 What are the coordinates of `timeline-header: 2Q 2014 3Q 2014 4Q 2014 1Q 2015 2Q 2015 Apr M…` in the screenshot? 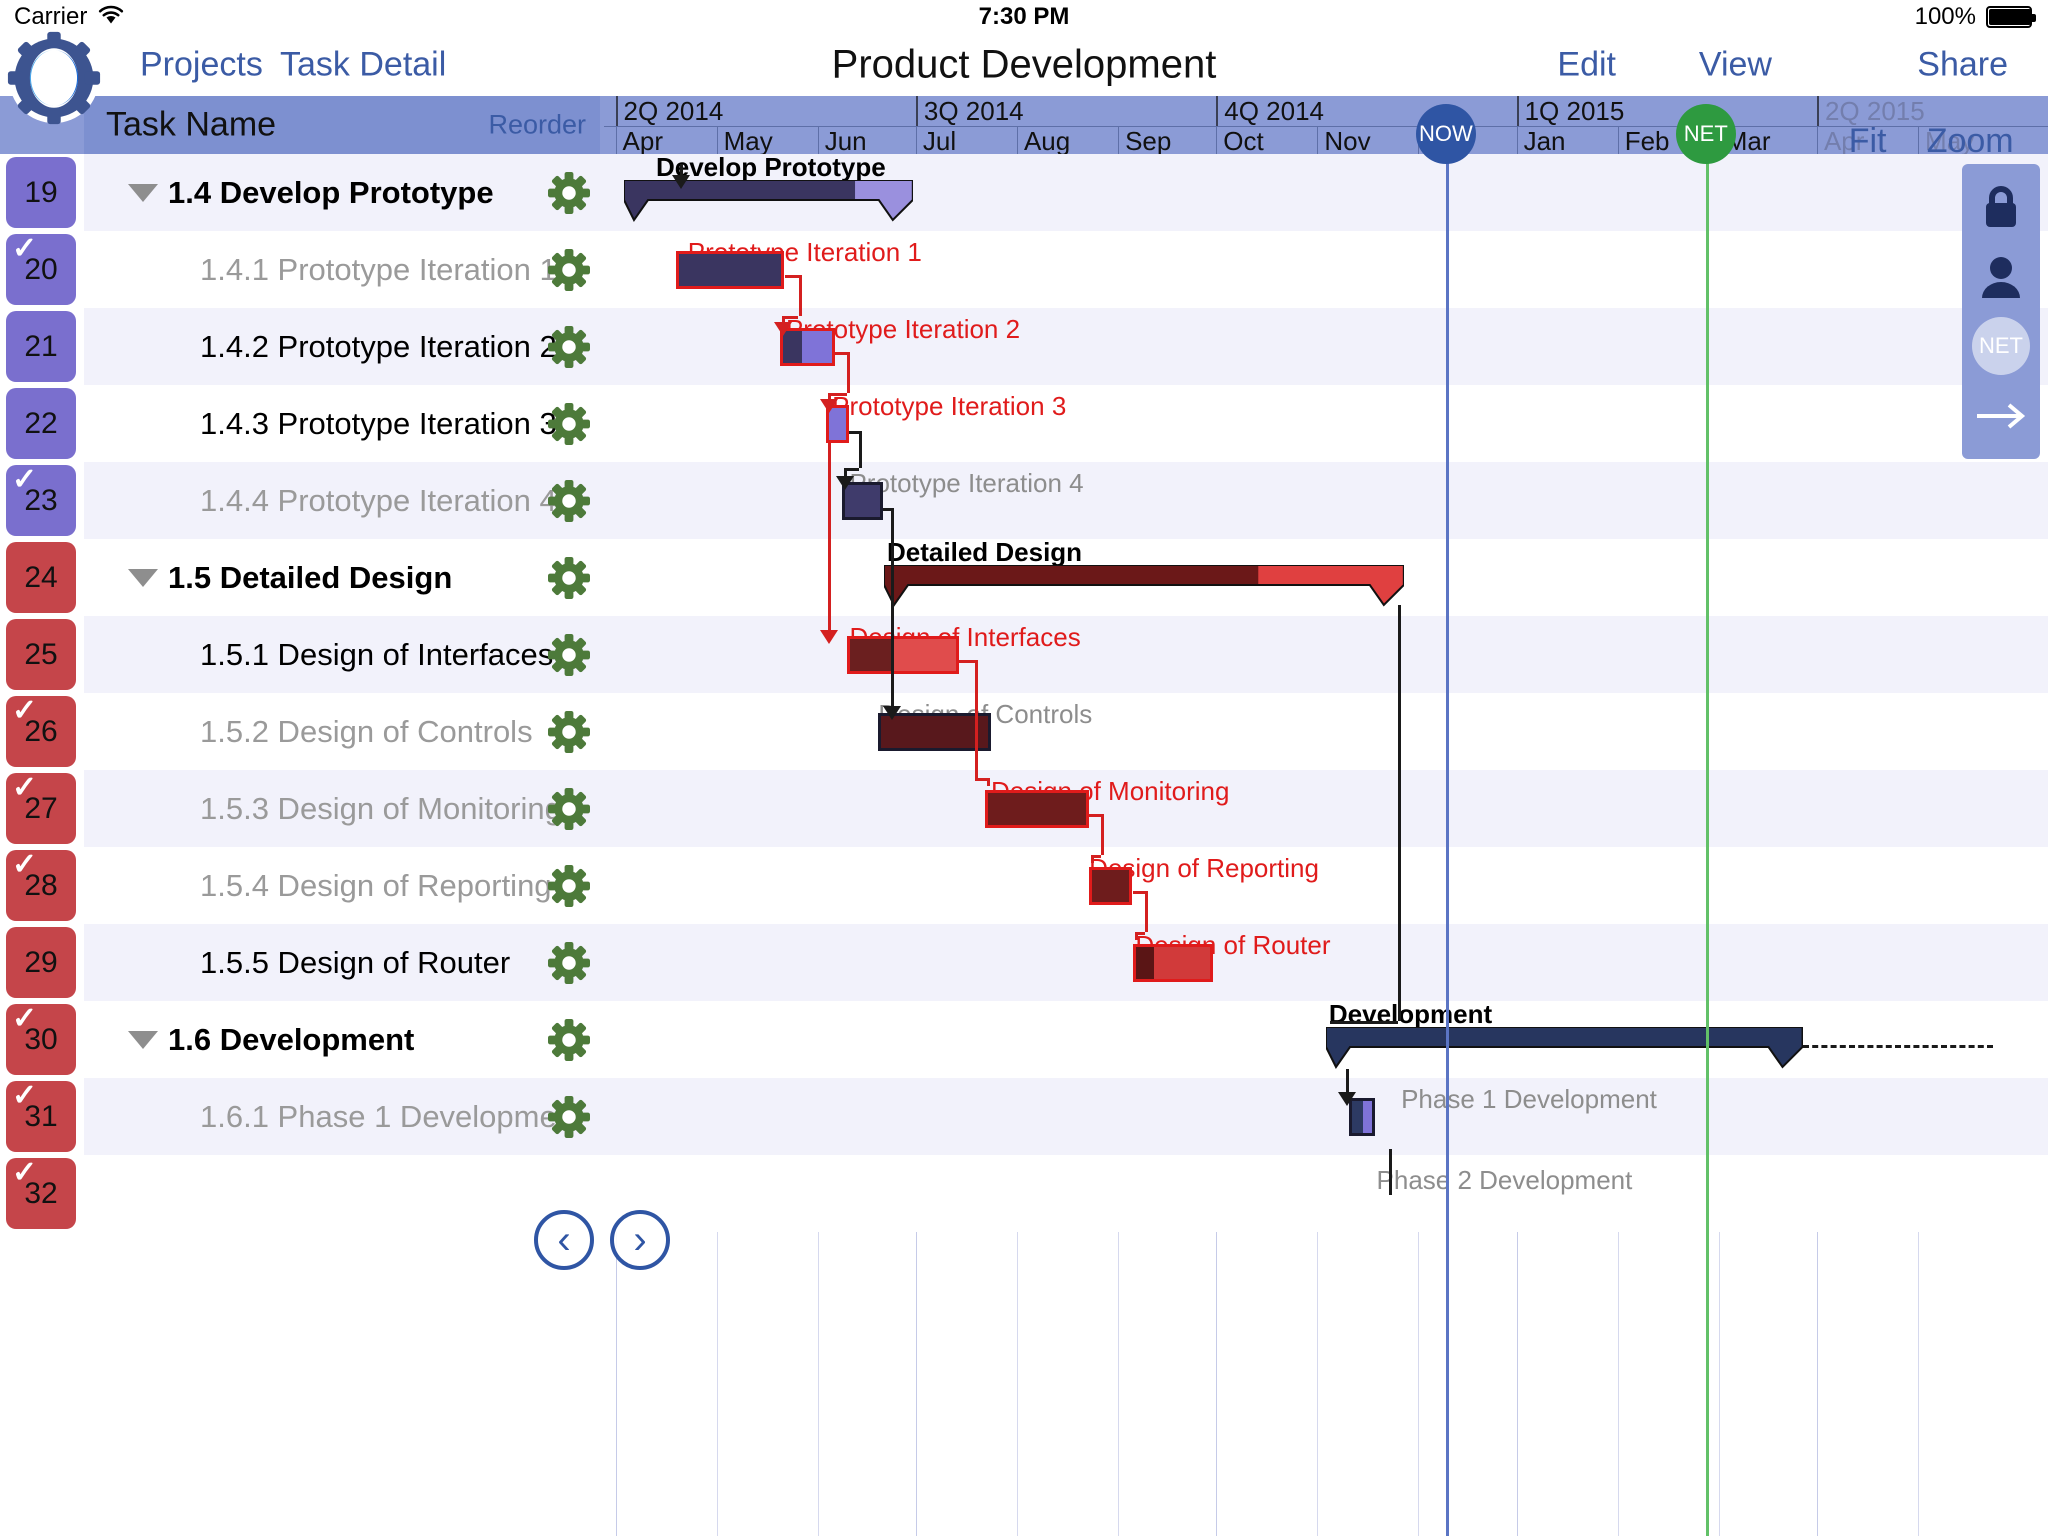 It's located at (1326, 125).